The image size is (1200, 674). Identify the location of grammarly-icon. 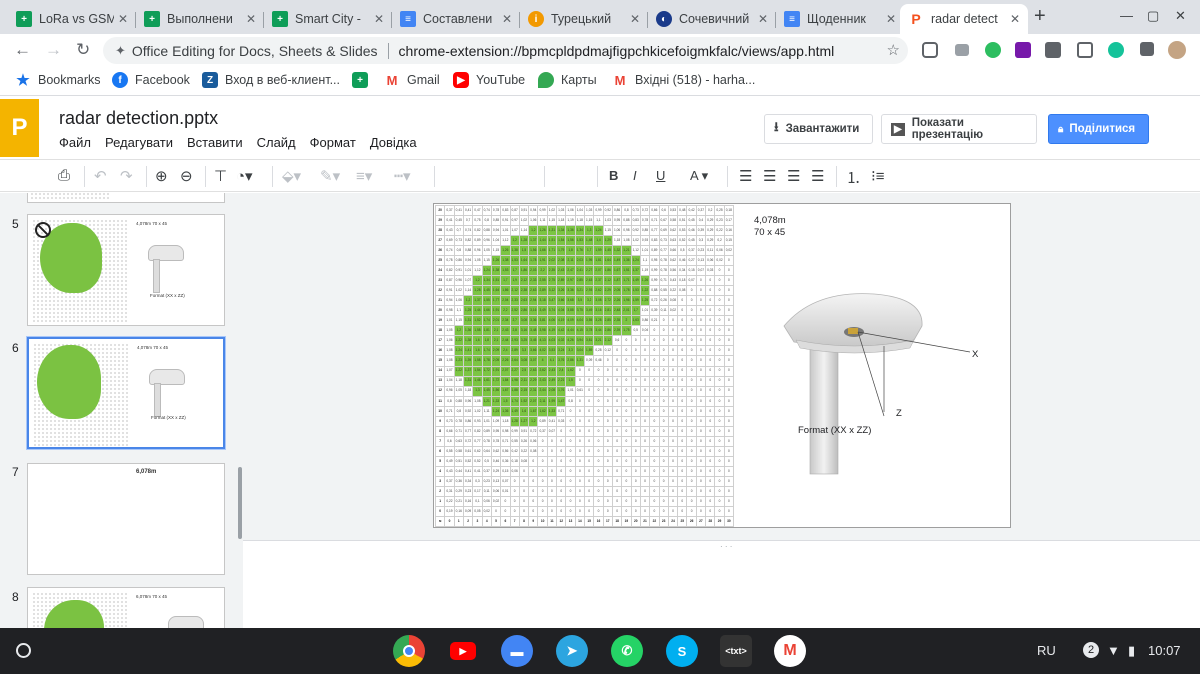
(1116, 50).